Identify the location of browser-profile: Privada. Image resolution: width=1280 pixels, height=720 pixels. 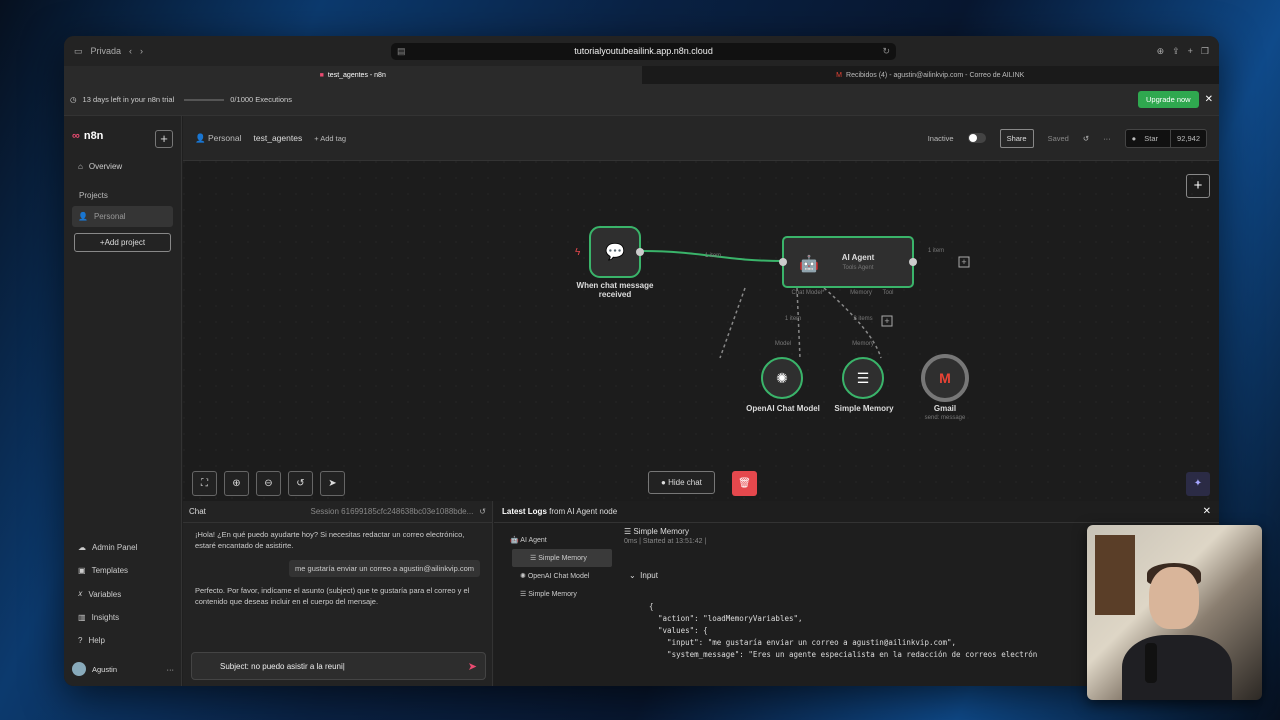
(106, 51).